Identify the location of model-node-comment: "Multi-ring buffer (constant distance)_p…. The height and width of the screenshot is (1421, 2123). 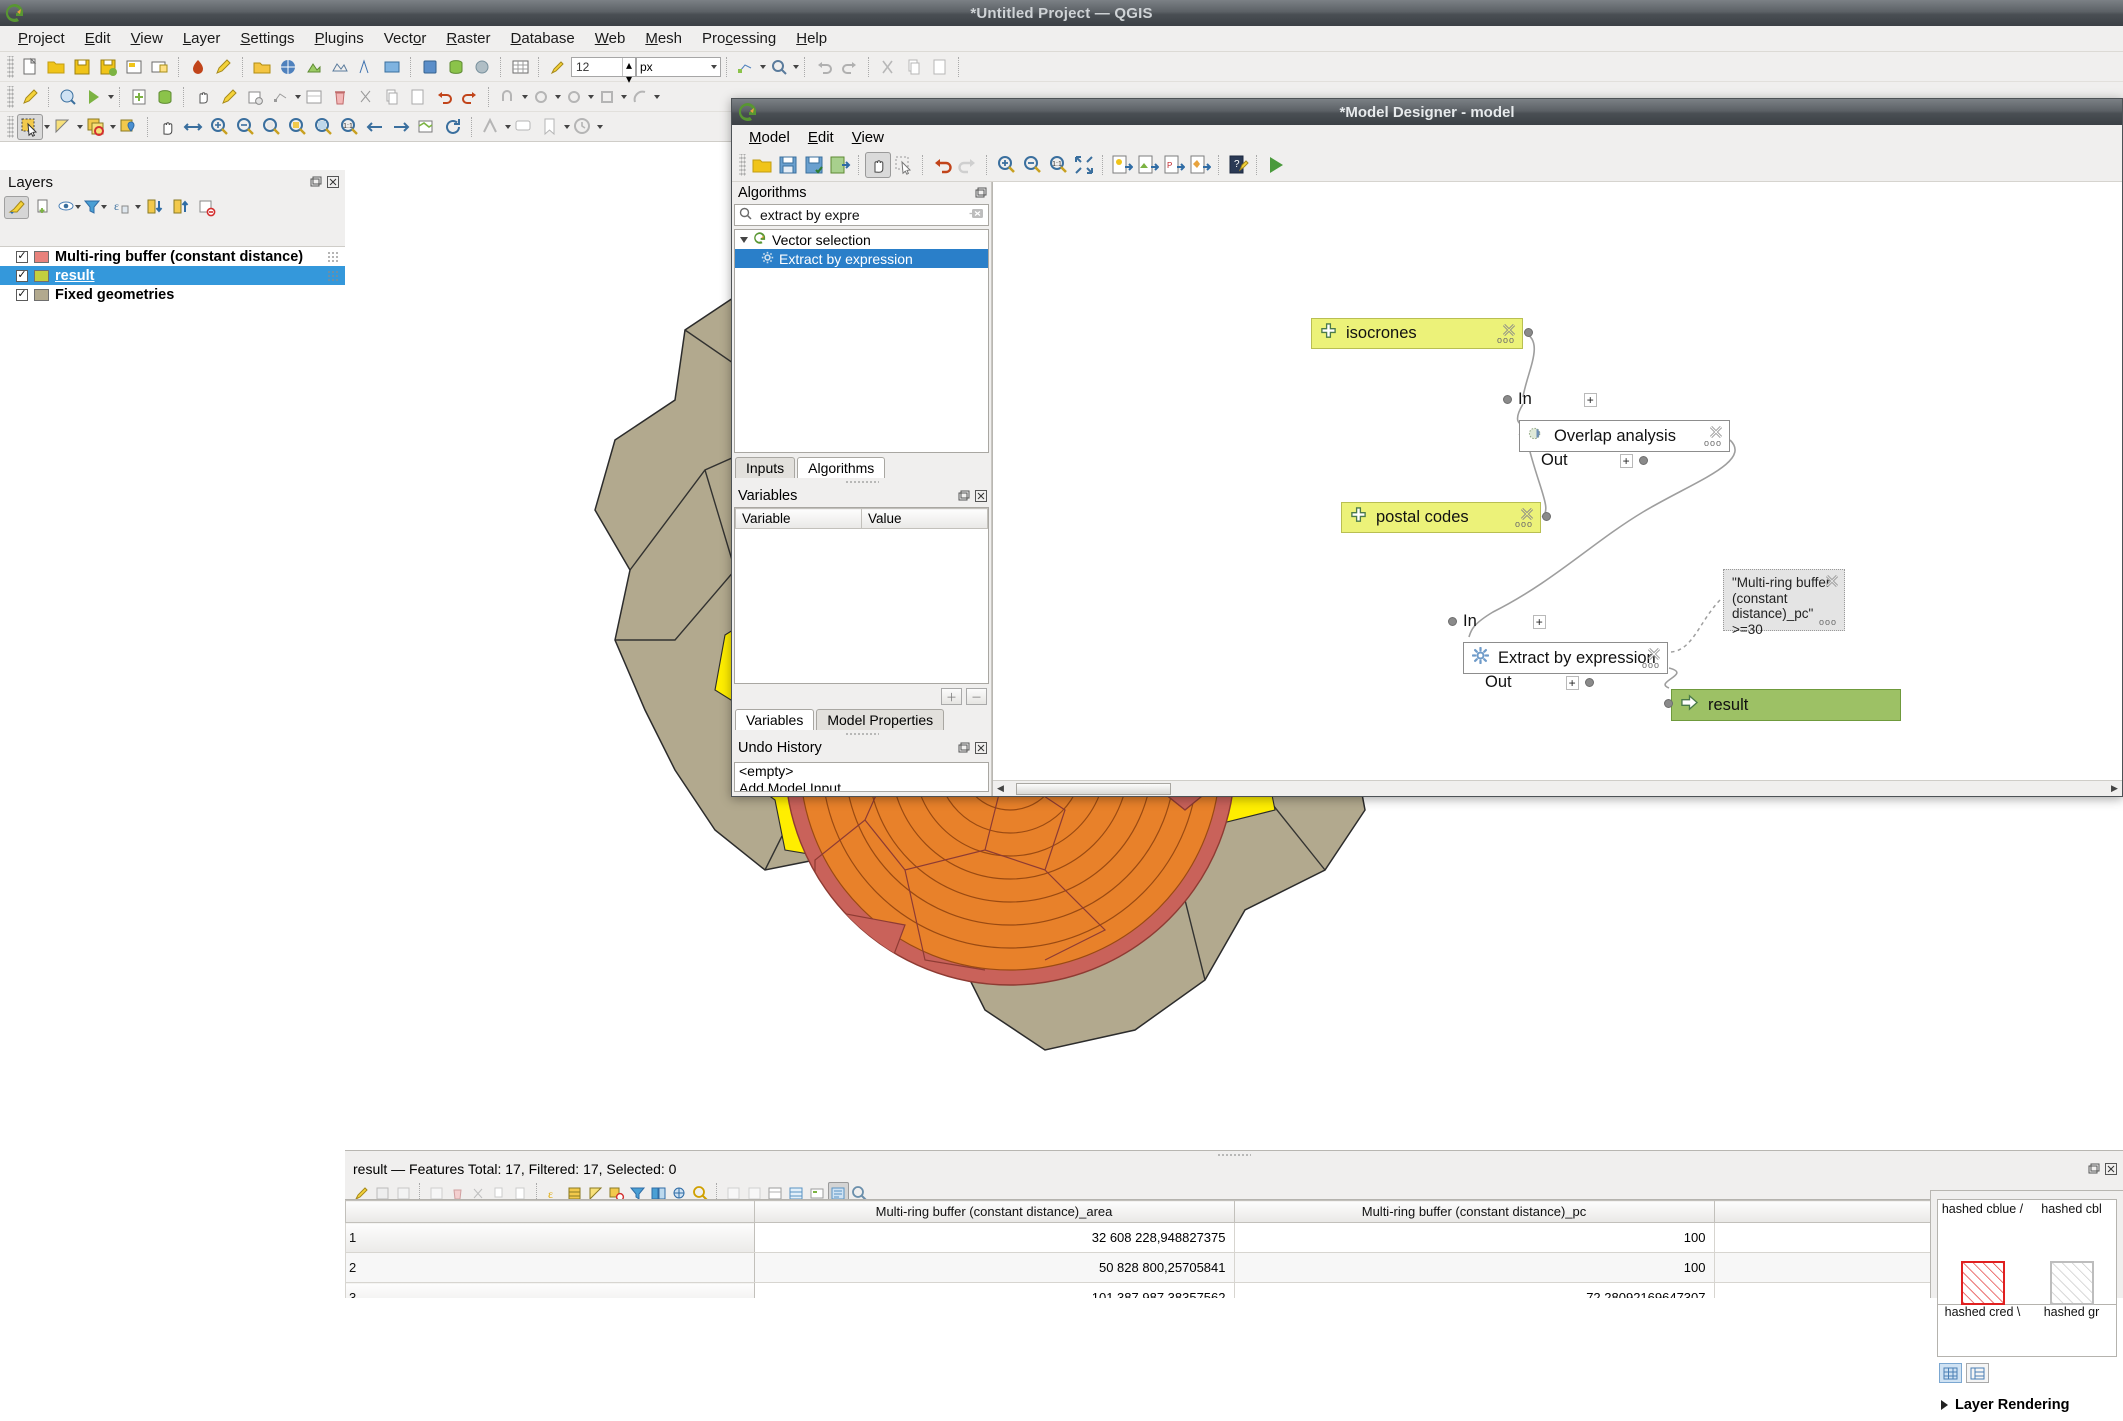
(1784, 603).